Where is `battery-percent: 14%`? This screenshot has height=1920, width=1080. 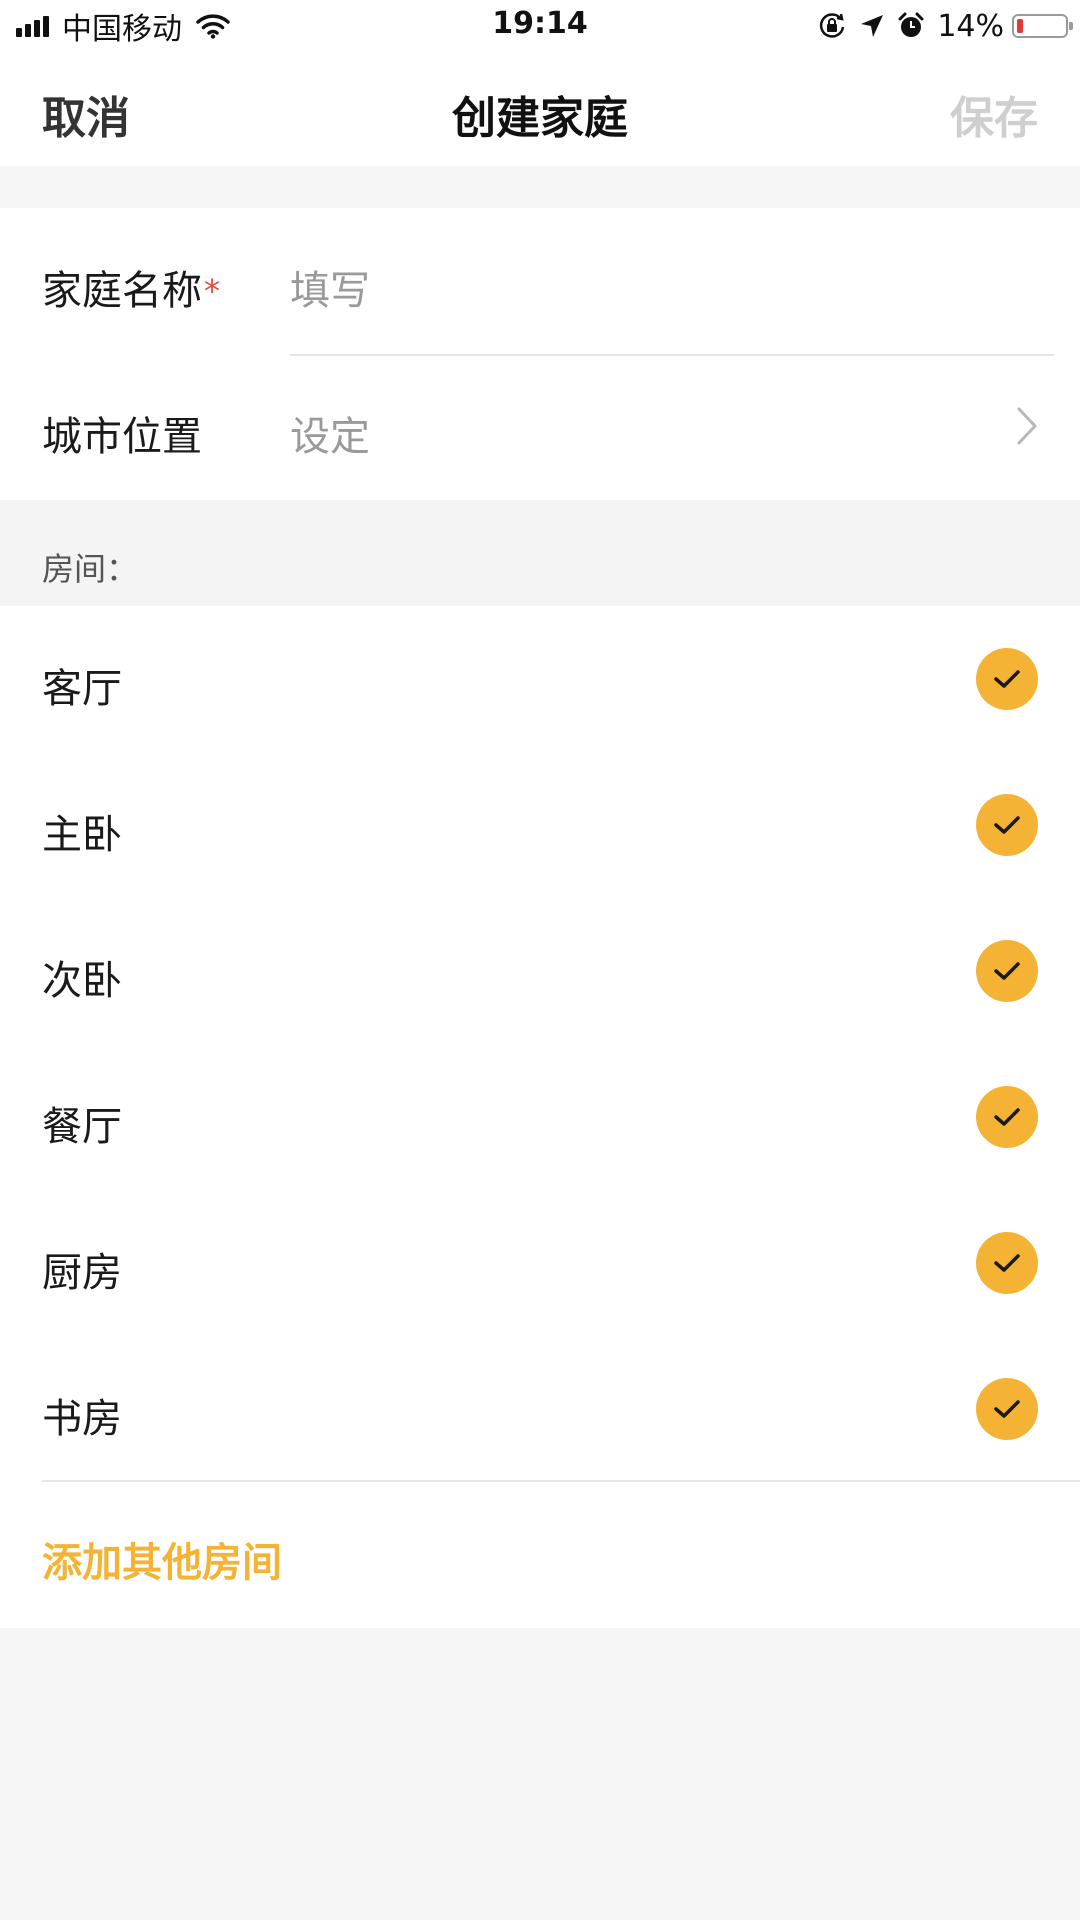
battery-percent: 14% is located at coordinates (970, 26).